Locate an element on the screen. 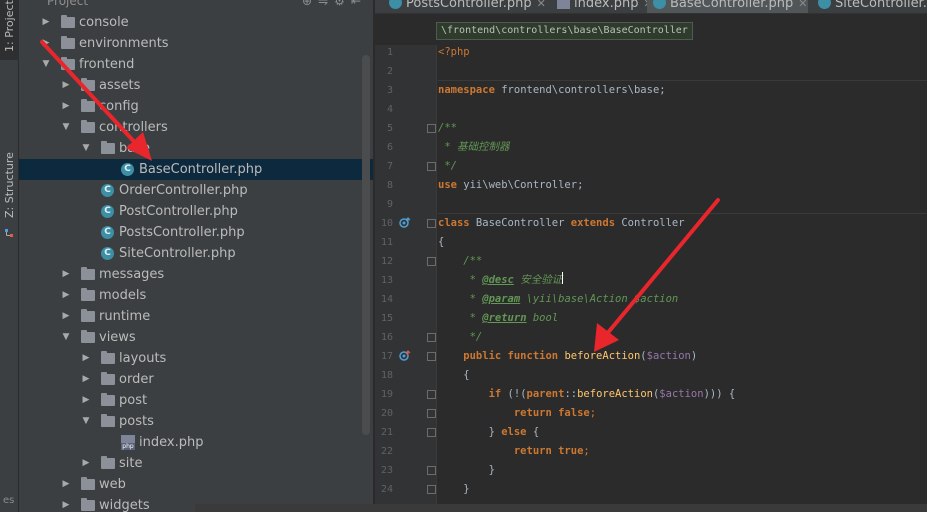  code-line: } else { is located at coordinates (489, 432).